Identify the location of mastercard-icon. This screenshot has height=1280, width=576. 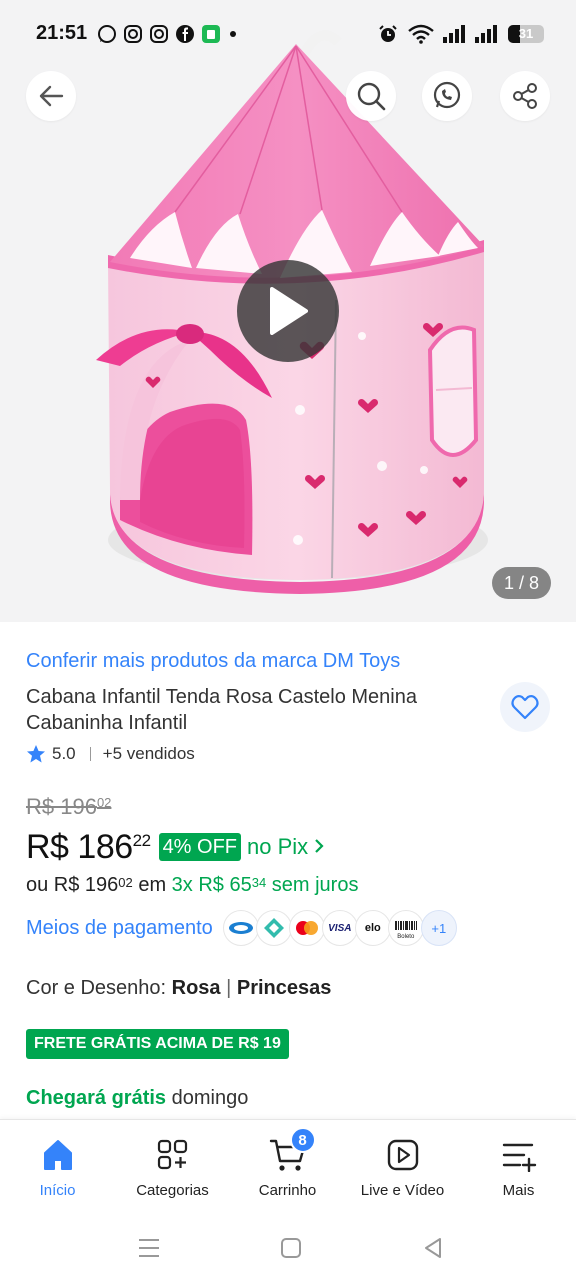
(306, 928).